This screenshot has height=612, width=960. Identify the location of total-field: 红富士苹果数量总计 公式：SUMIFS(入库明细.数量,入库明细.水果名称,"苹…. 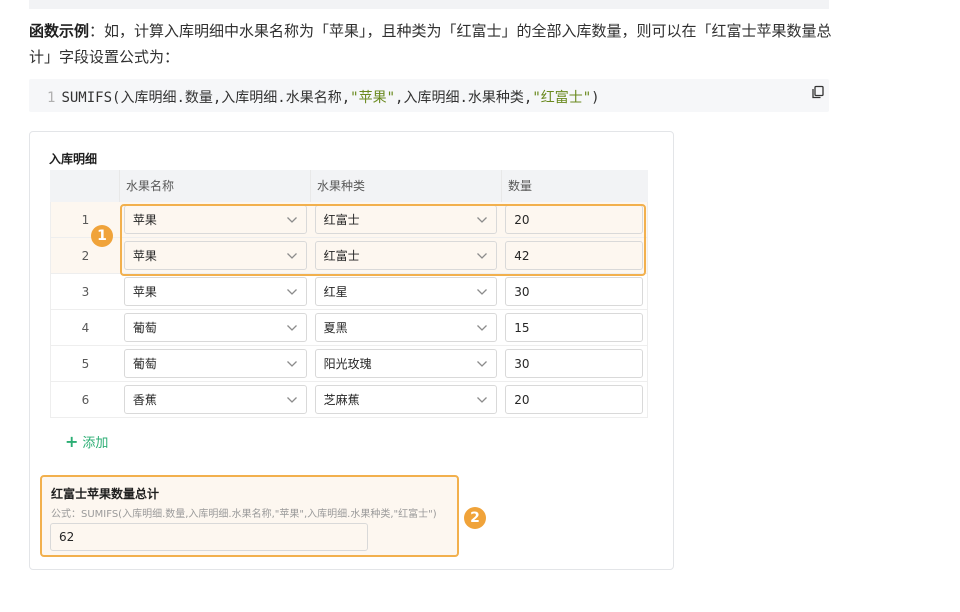
(249, 516).